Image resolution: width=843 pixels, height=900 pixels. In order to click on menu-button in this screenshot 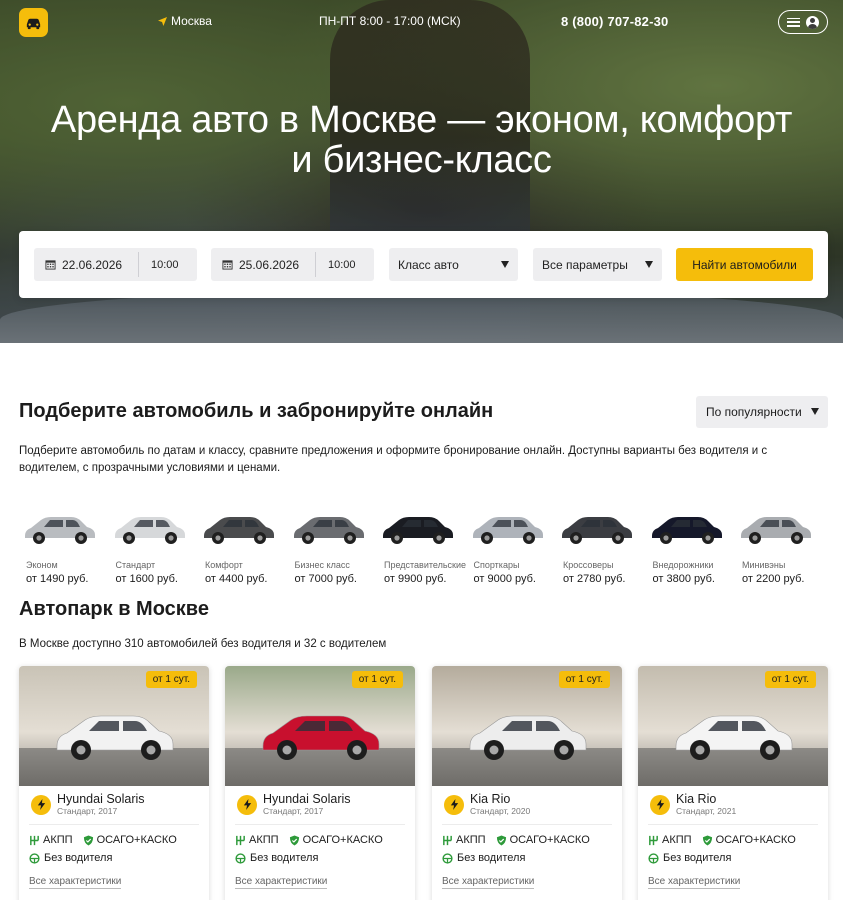, I will do `click(803, 22)`.